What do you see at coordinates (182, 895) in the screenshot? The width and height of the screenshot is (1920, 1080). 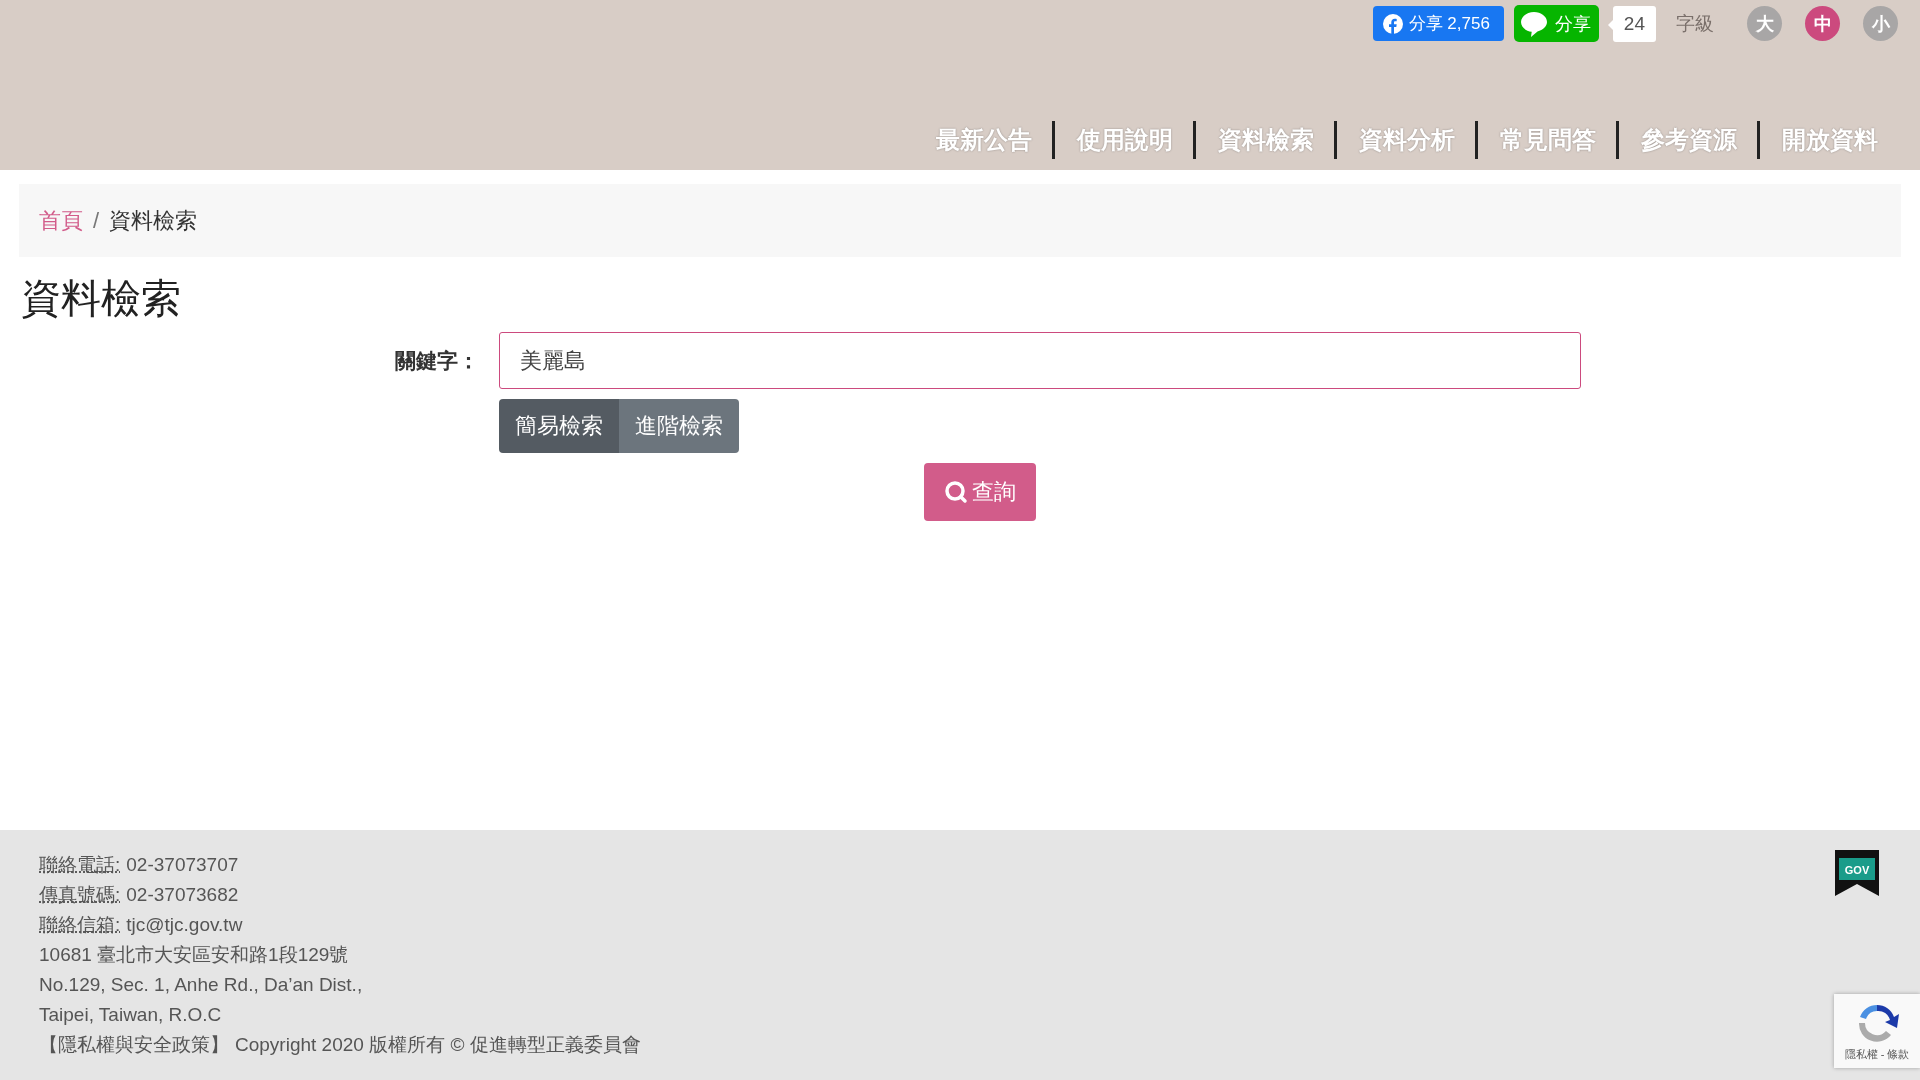 I see `contact-value: 02-37073682` at bounding box center [182, 895].